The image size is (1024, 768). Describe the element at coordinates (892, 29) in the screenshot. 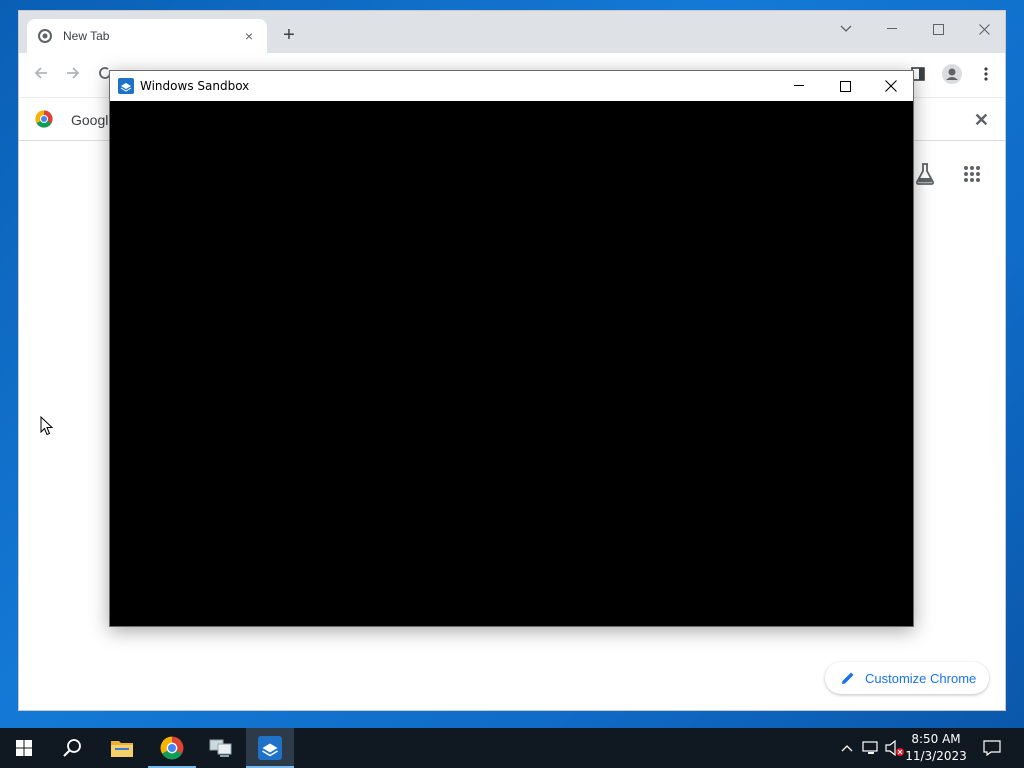

I see `chrome-minimize-button` at that location.